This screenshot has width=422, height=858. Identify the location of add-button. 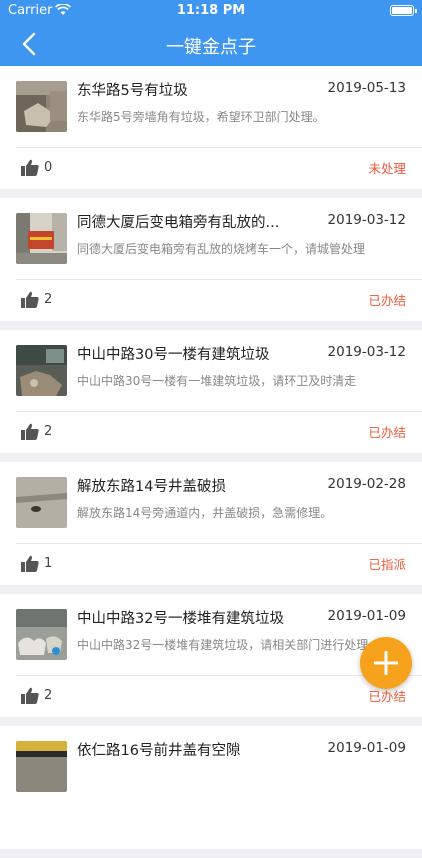
(386, 663).